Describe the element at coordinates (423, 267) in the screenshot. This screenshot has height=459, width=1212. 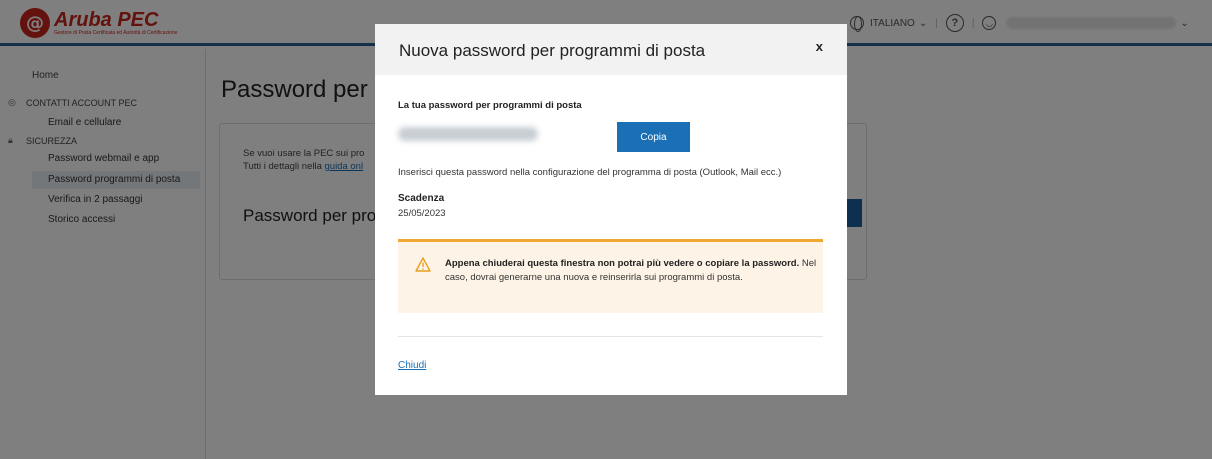
I see `warning-triangle-icon` at that location.